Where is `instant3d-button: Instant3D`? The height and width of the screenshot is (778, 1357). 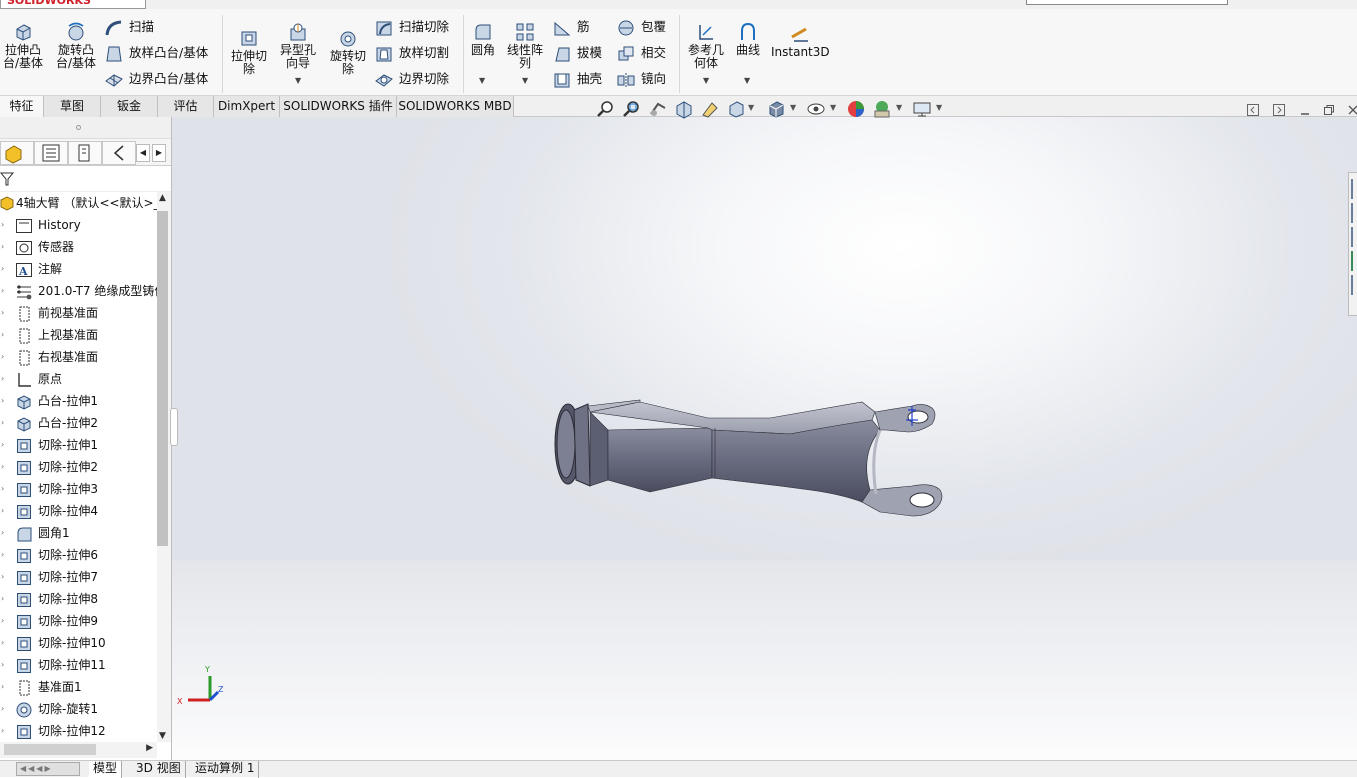 instant3d-button: Instant3D is located at coordinates (800, 42).